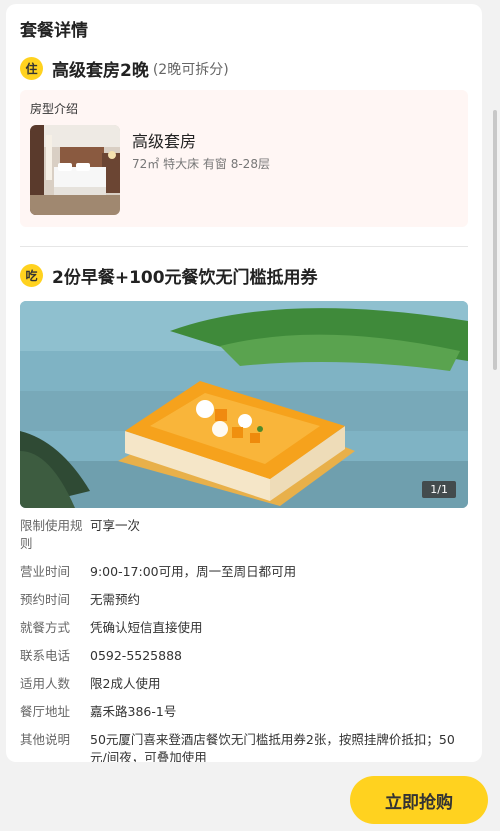  I want to click on info-key: 适用人数, so click(45, 683).